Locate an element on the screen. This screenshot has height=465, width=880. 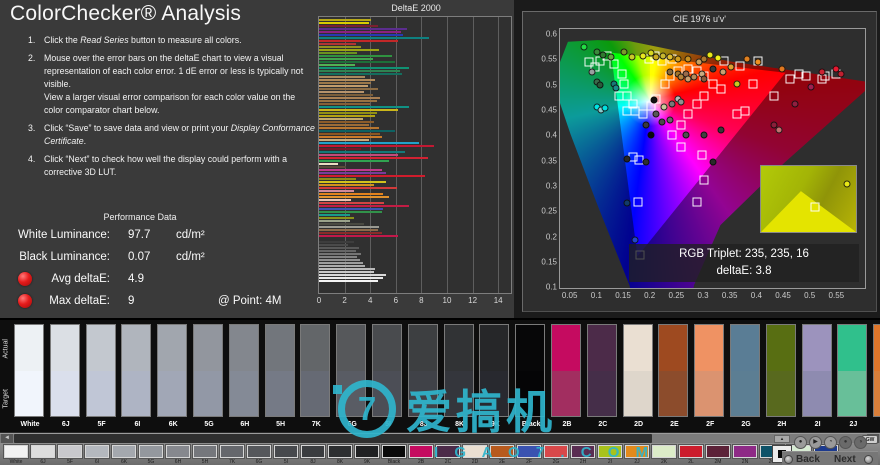
comparator-column: 6H is located at coordinates (243, 376).